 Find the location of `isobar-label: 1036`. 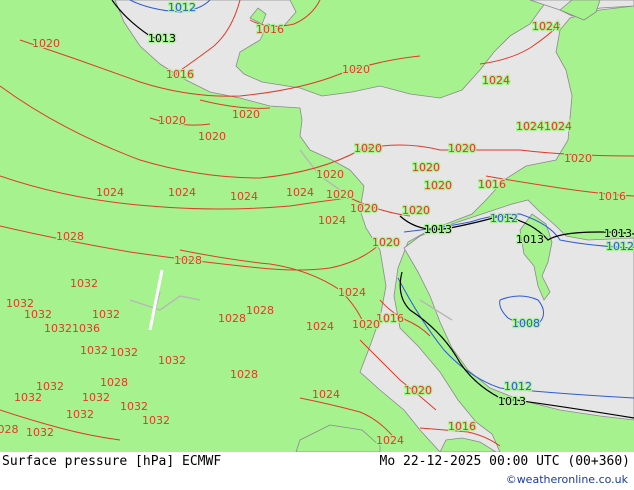

isobar-label: 1036 is located at coordinates (86, 328).